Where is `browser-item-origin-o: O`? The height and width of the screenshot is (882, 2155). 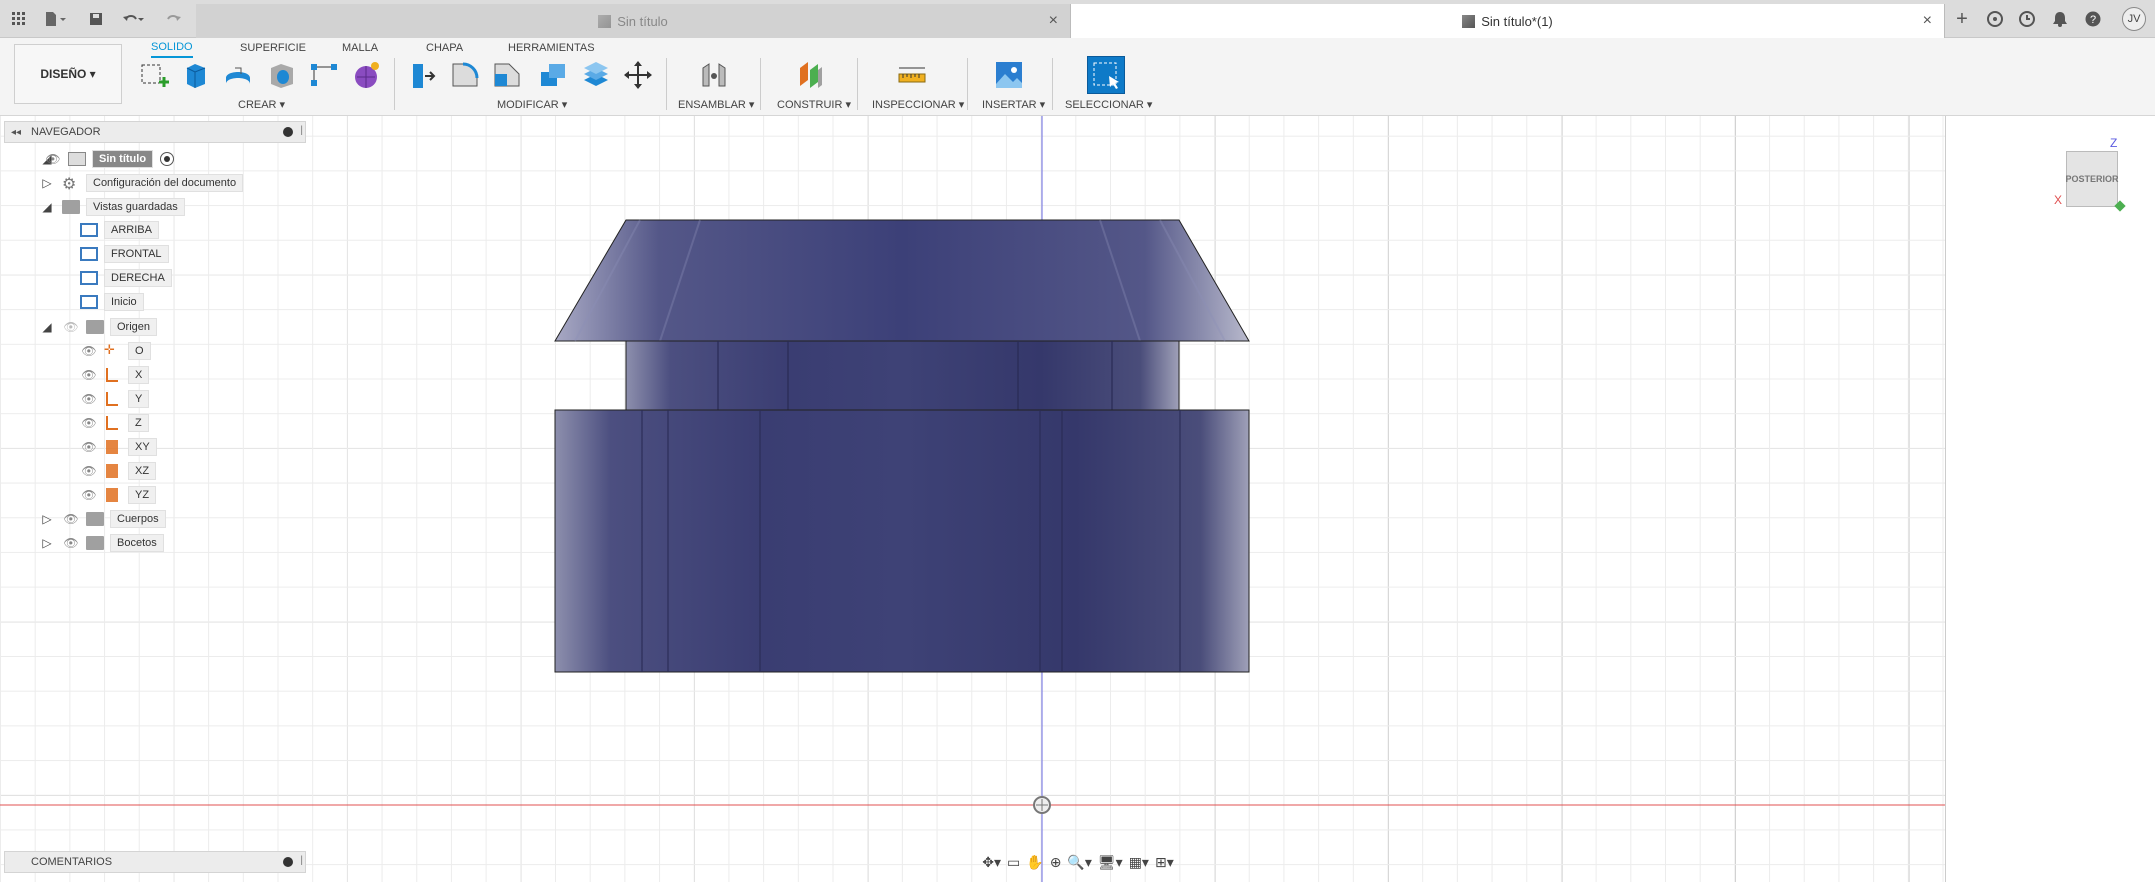 browser-item-origin-o: O is located at coordinates (139, 351).